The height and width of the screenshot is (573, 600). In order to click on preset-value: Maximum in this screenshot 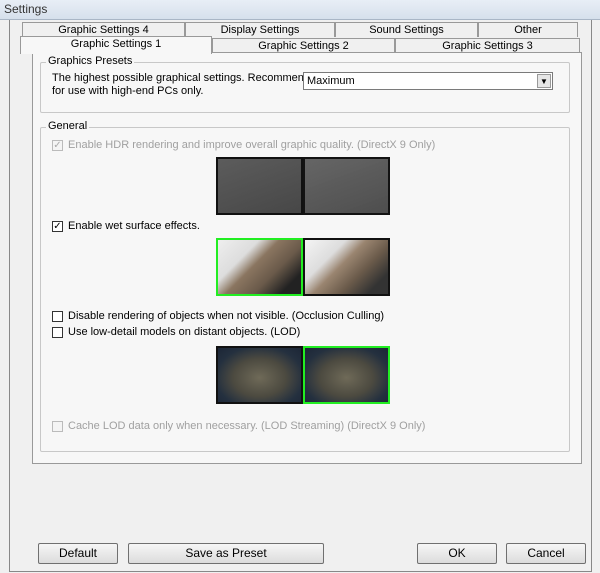, I will do `click(331, 81)`.